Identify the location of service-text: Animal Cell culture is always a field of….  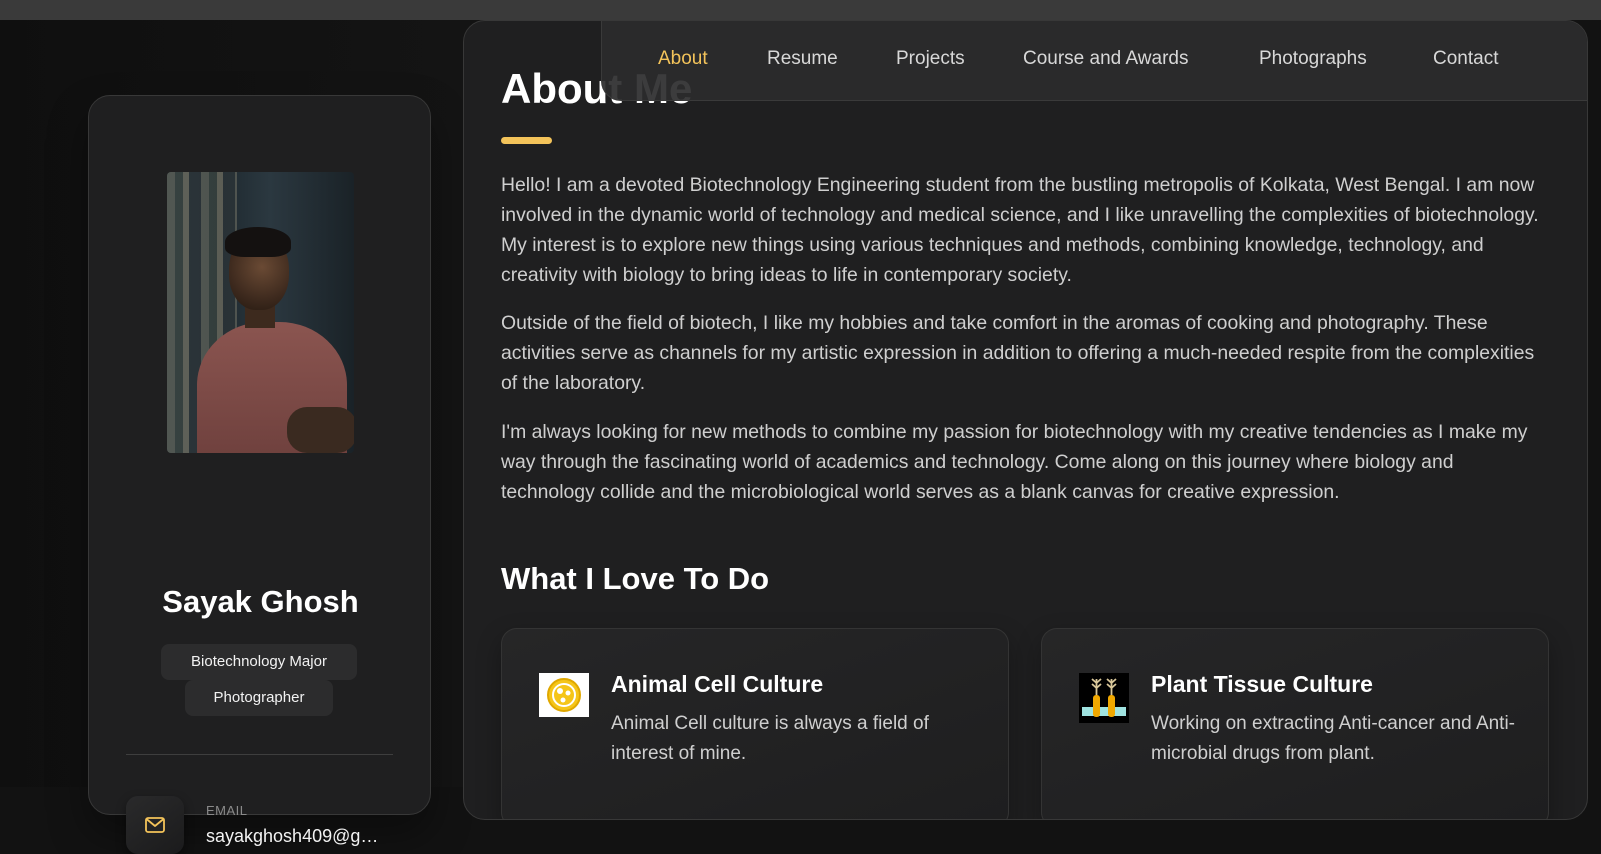
(770, 738).